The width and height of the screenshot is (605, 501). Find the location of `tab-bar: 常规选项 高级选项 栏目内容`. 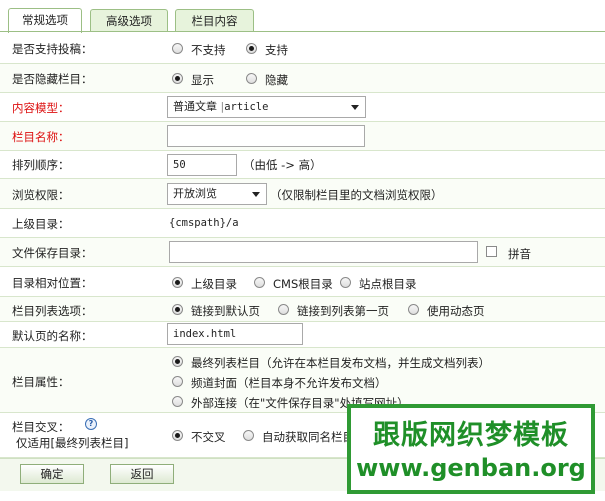

tab-bar: 常规选项 高级选项 栏目内容 is located at coordinates (302, 16).